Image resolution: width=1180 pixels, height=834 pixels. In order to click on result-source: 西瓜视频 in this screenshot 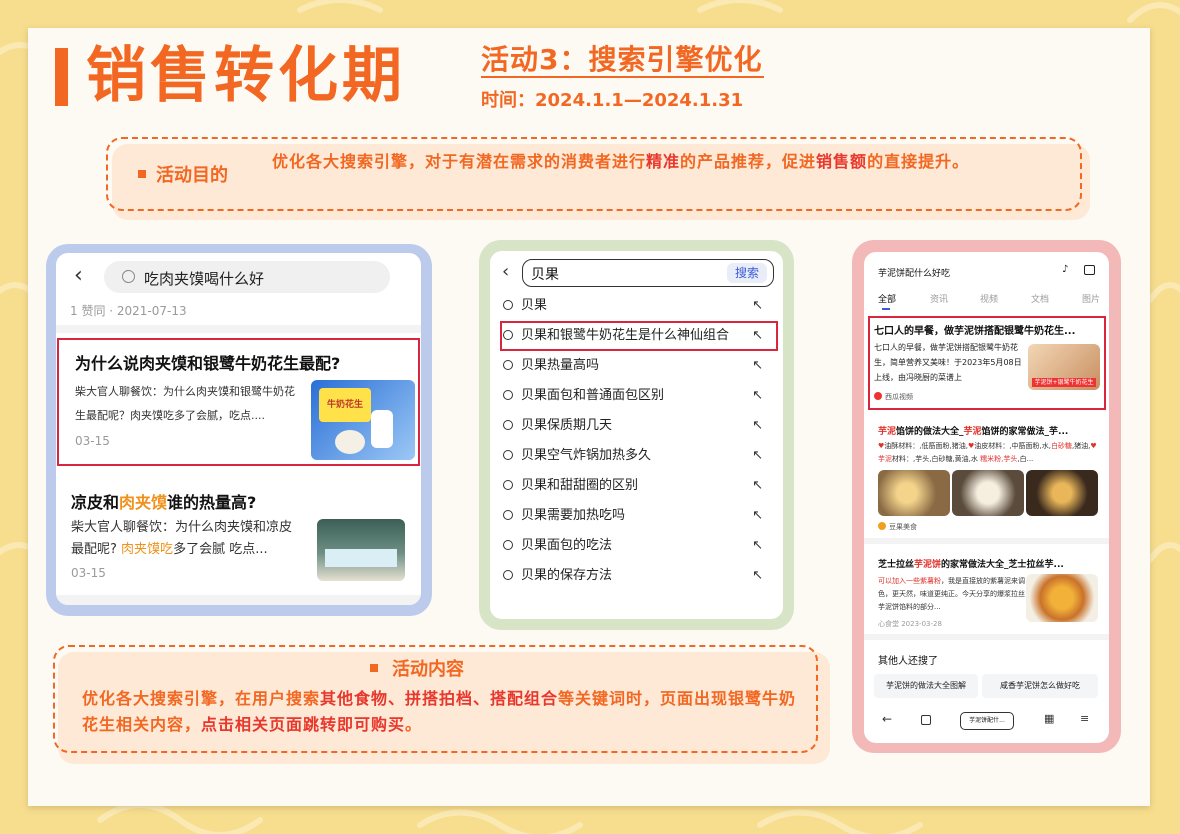, I will do `click(899, 397)`.